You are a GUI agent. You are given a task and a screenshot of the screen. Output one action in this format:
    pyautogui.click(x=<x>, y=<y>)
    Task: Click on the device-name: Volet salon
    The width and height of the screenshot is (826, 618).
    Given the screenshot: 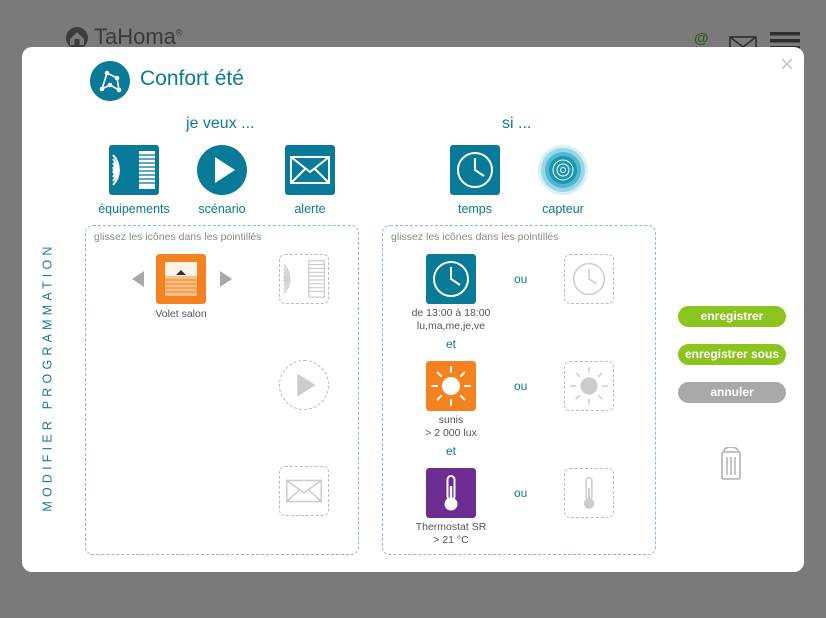 What is the action you would take?
    pyautogui.click(x=181, y=314)
    